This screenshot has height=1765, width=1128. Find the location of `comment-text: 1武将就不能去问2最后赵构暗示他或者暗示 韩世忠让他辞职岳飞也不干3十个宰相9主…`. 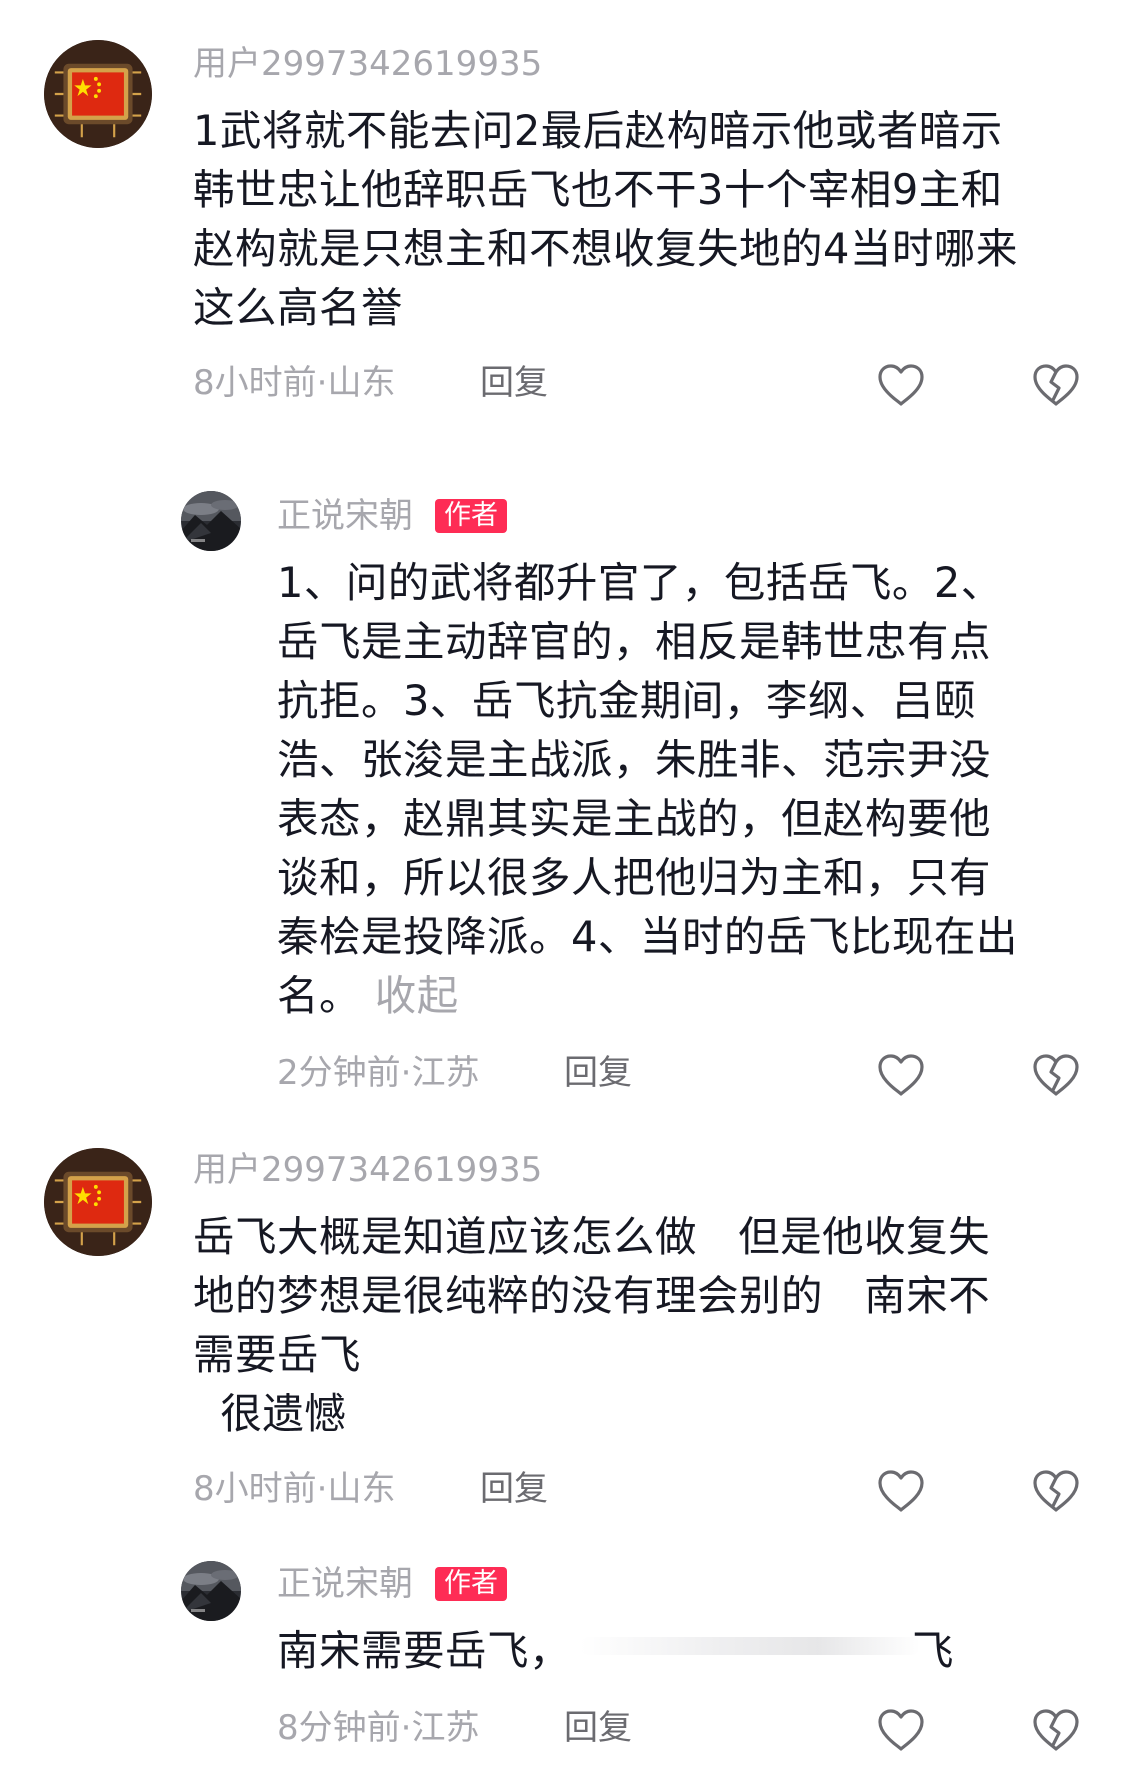

comment-text: 1武将就不能去问2最后赵构暗示他或者暗示 韩世忠让他辞职岳飞也不干3十个宰相9主… is located at coordinates (605, 219).